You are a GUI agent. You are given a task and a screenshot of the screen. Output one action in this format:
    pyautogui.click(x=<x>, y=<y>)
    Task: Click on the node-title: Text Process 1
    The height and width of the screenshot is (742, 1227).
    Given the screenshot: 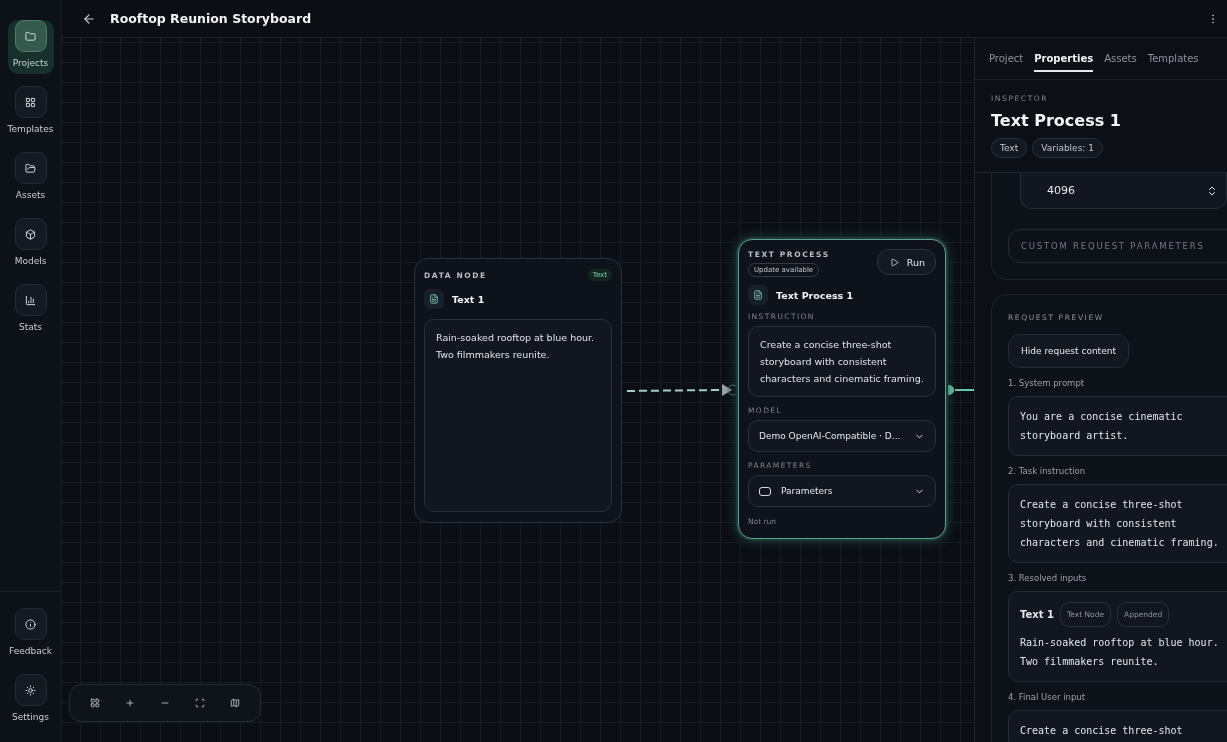 What is the action you would take?
    pyautogui.click(x=815, y=295)
    